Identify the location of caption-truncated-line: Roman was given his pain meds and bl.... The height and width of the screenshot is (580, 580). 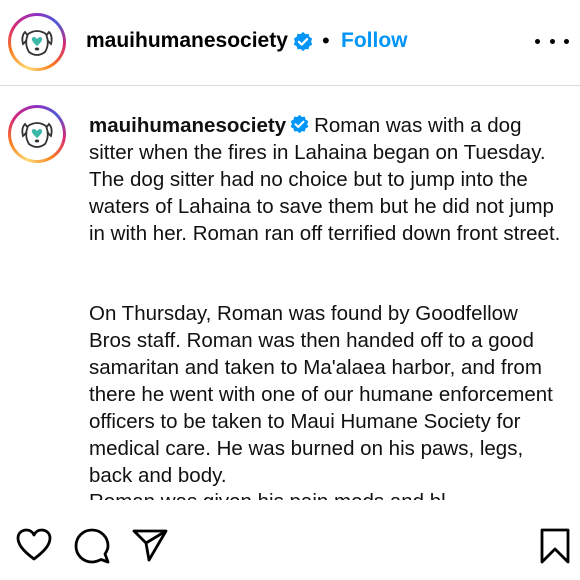
(299, 494).